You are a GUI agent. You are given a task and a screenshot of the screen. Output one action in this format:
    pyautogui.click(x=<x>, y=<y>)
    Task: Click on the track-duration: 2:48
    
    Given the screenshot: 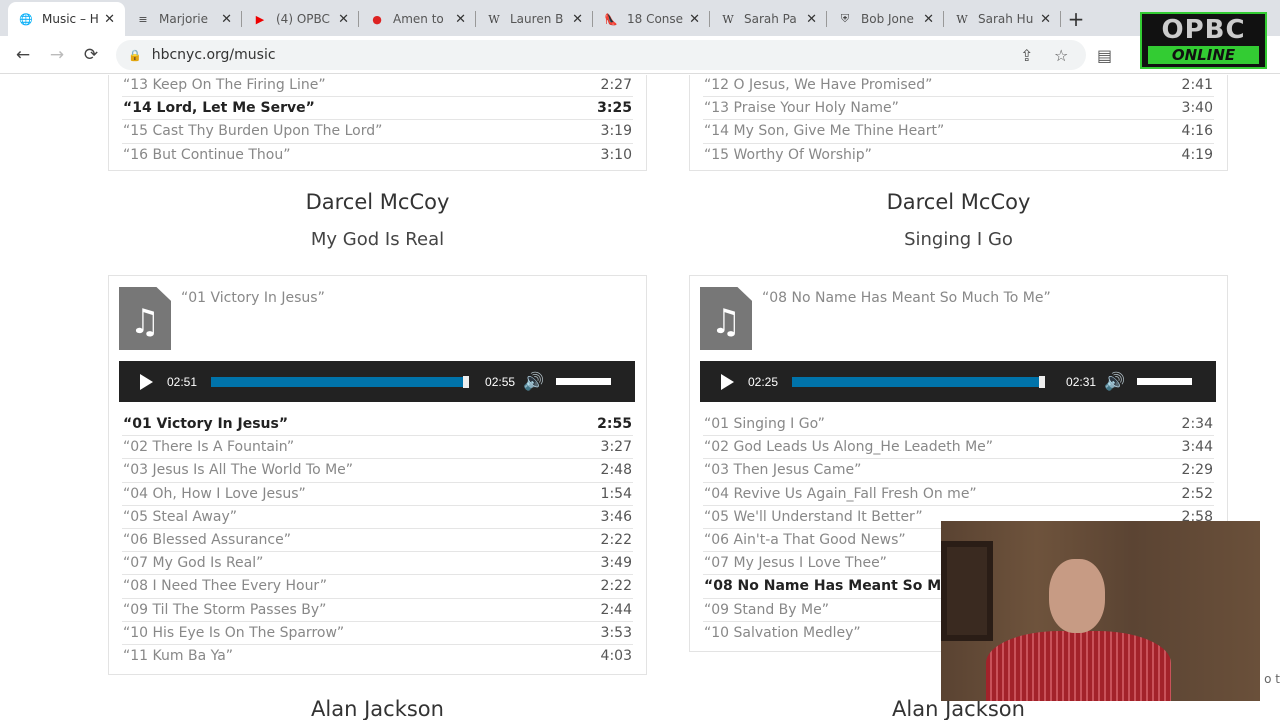 What is the action you would take?
    pyautogui.click(x=616, y=470)
    